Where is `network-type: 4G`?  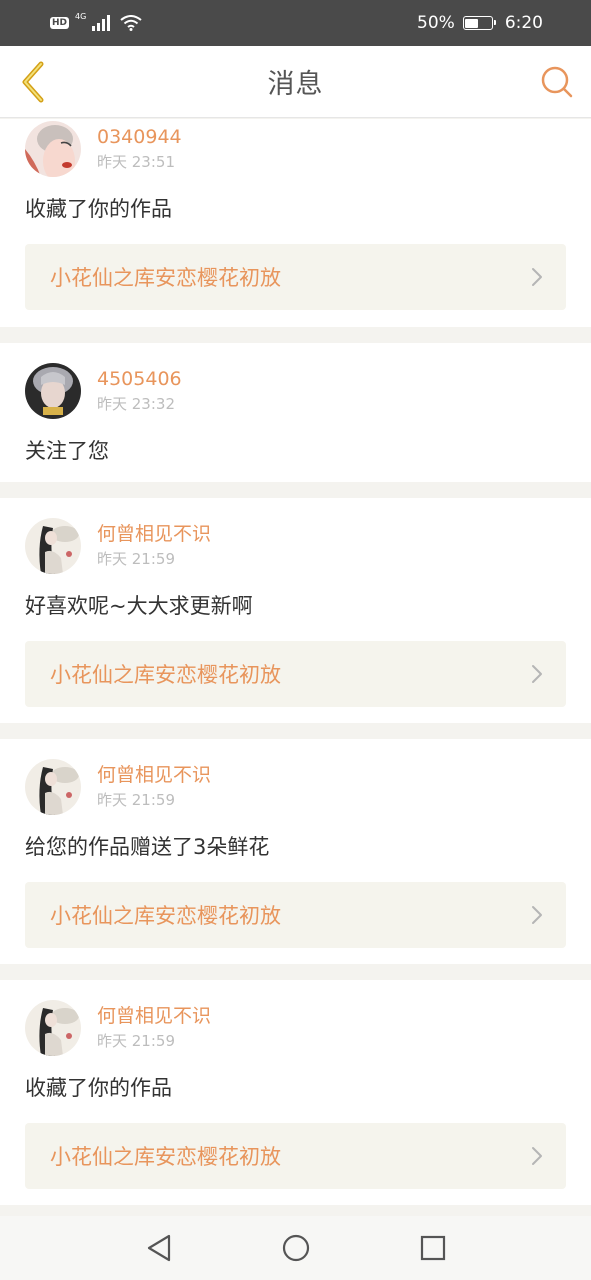 network-type: 4G is located at coordinates (81, 16).